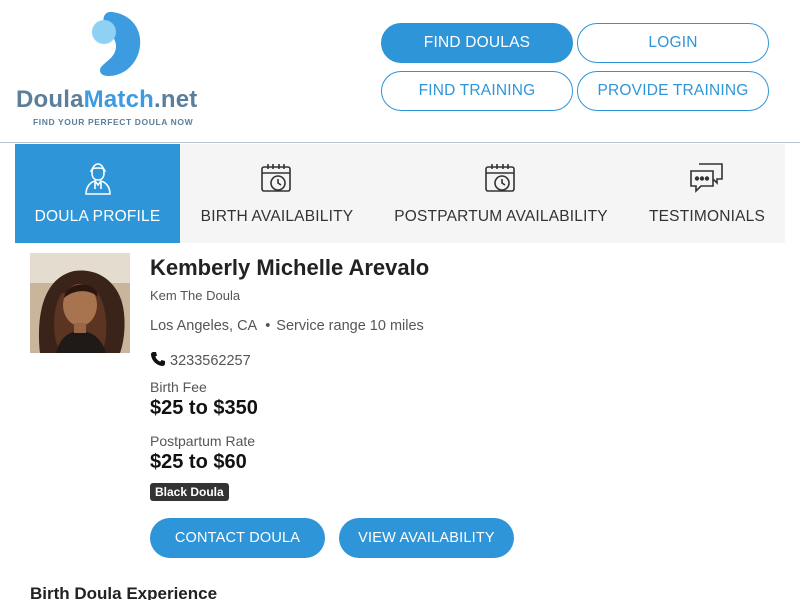 The height and width of the screenshot is (600, 800). What do you see at coordinates (189, 492) in the screenshot?
I see `black-doula-badge: Black Doula` at bounding box center [189, 492].